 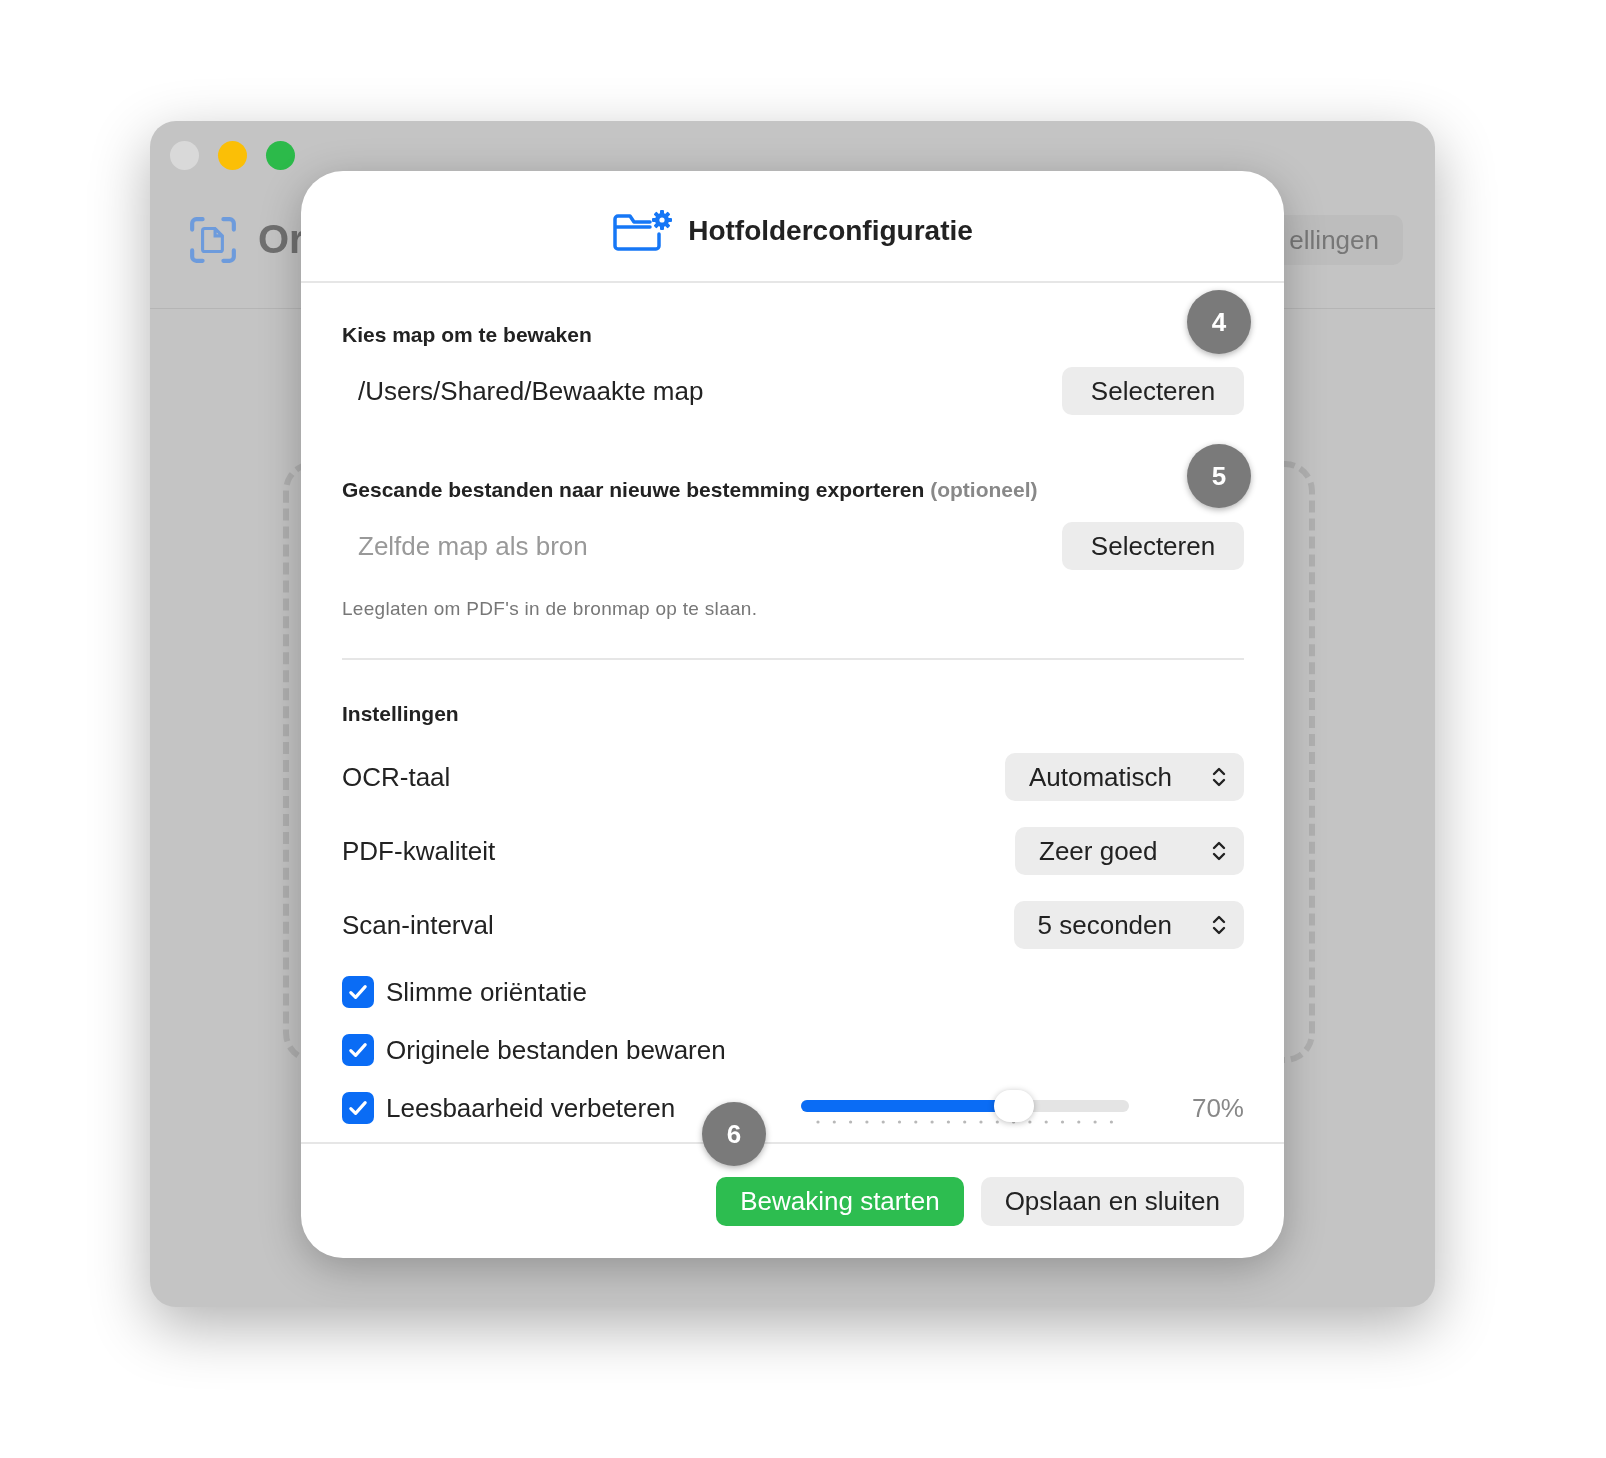 What do you see at coordinates (530, 391) in the screenshot?
I see `folder-path: /Users/Shared/Bewaakte map` at bounding box center [530, 391].